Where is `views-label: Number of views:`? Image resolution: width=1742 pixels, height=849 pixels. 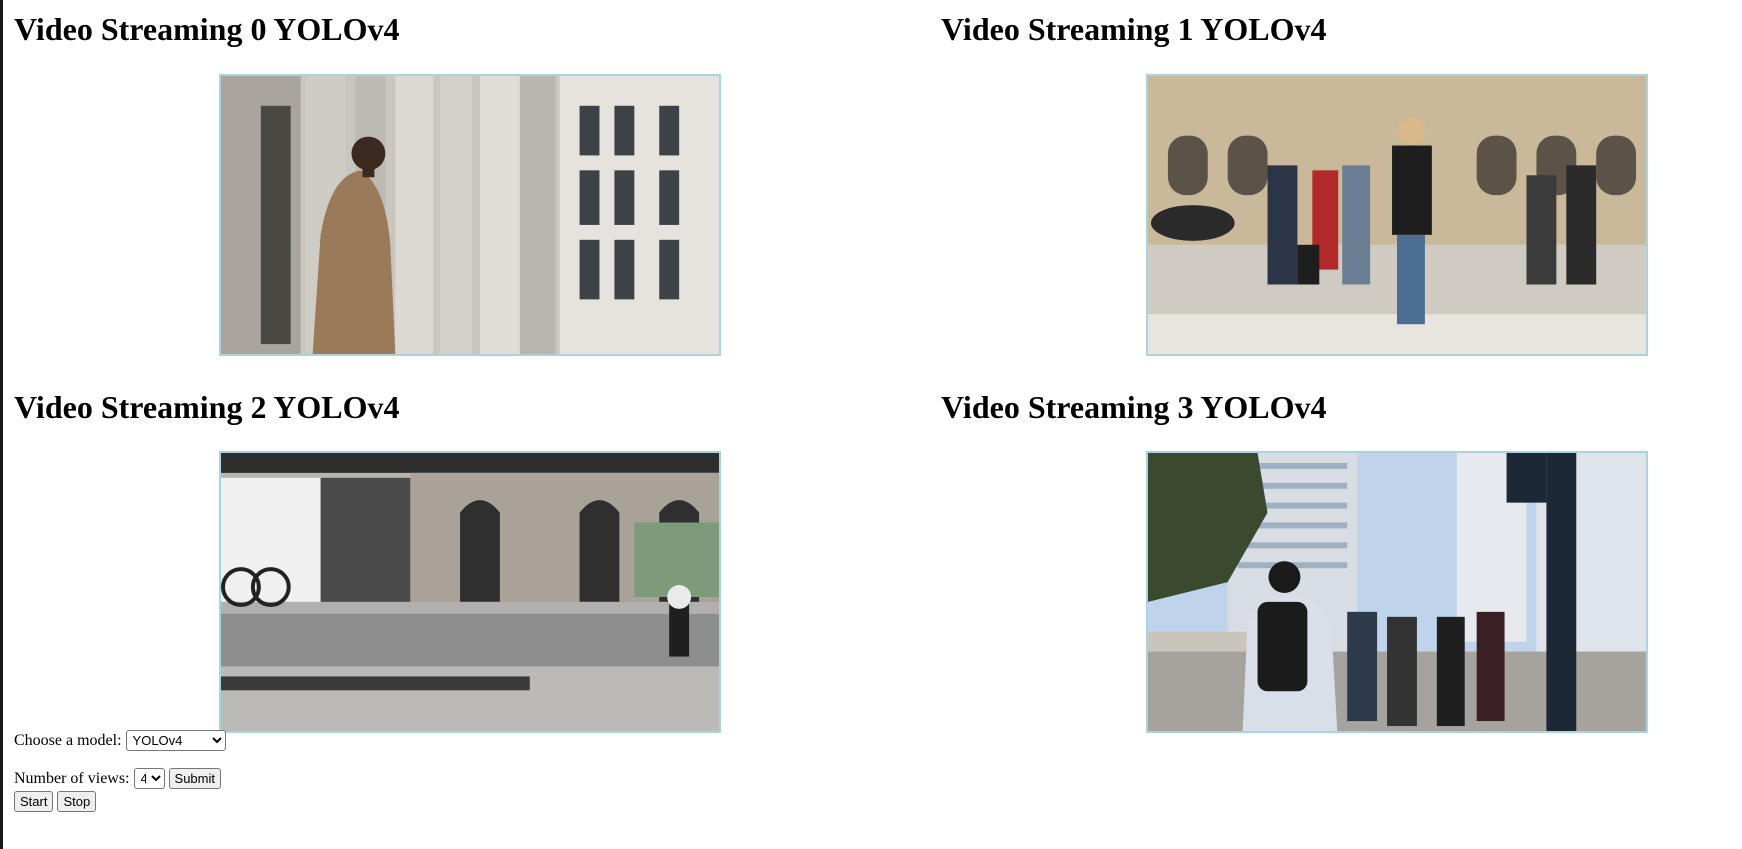
views-label: Number of views: is located at coordinates (72, 778).